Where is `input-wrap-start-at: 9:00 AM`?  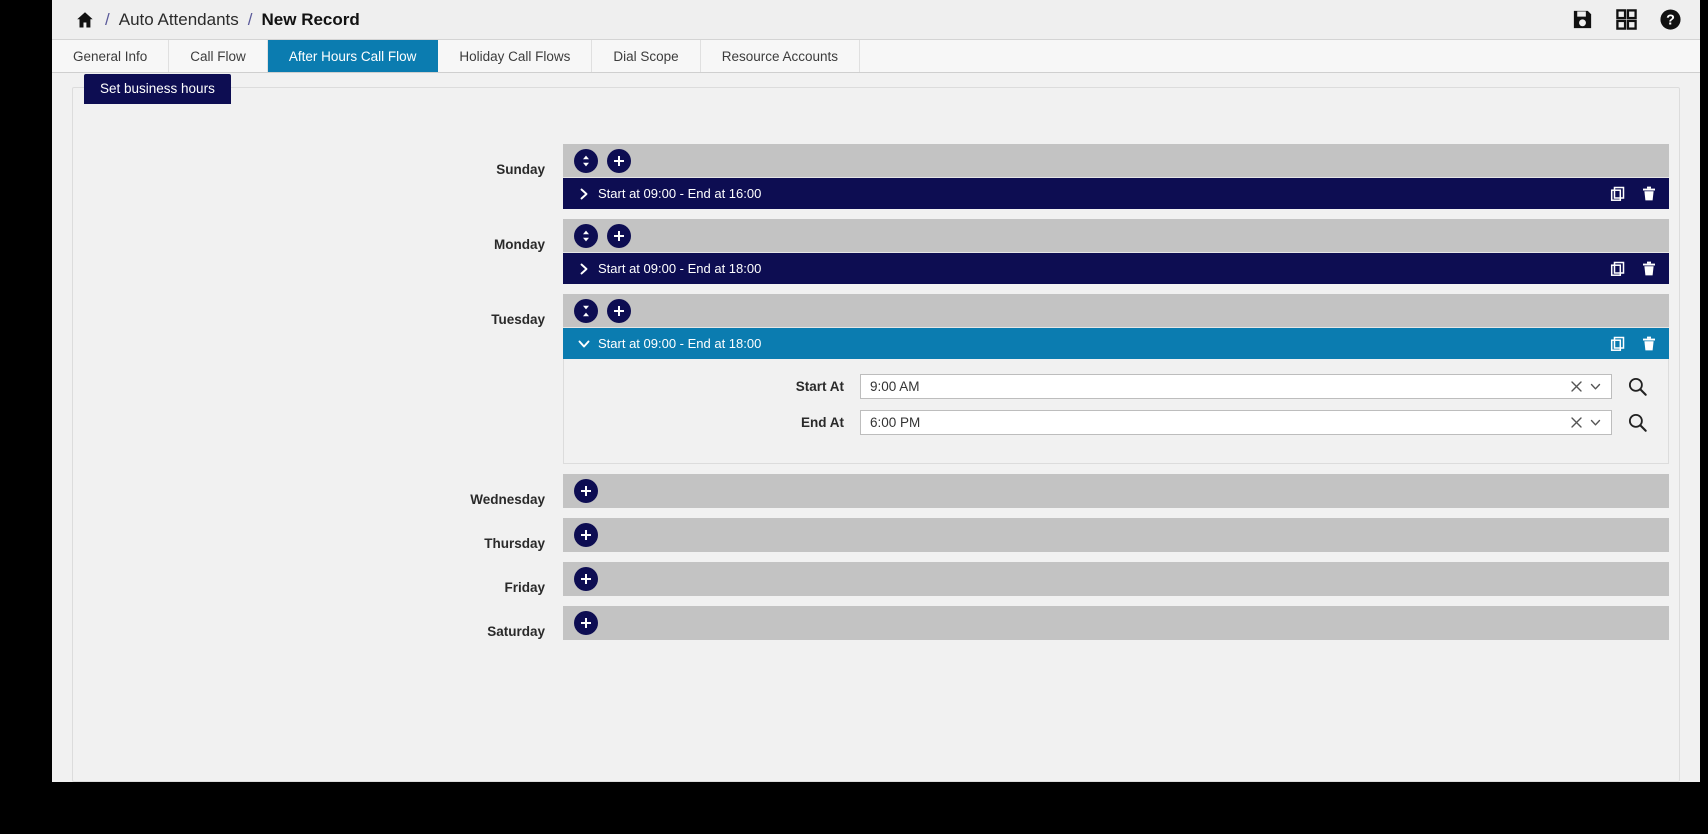
input-wrap-start-at: 9:00 AM is located at coordinates (1264, 386).